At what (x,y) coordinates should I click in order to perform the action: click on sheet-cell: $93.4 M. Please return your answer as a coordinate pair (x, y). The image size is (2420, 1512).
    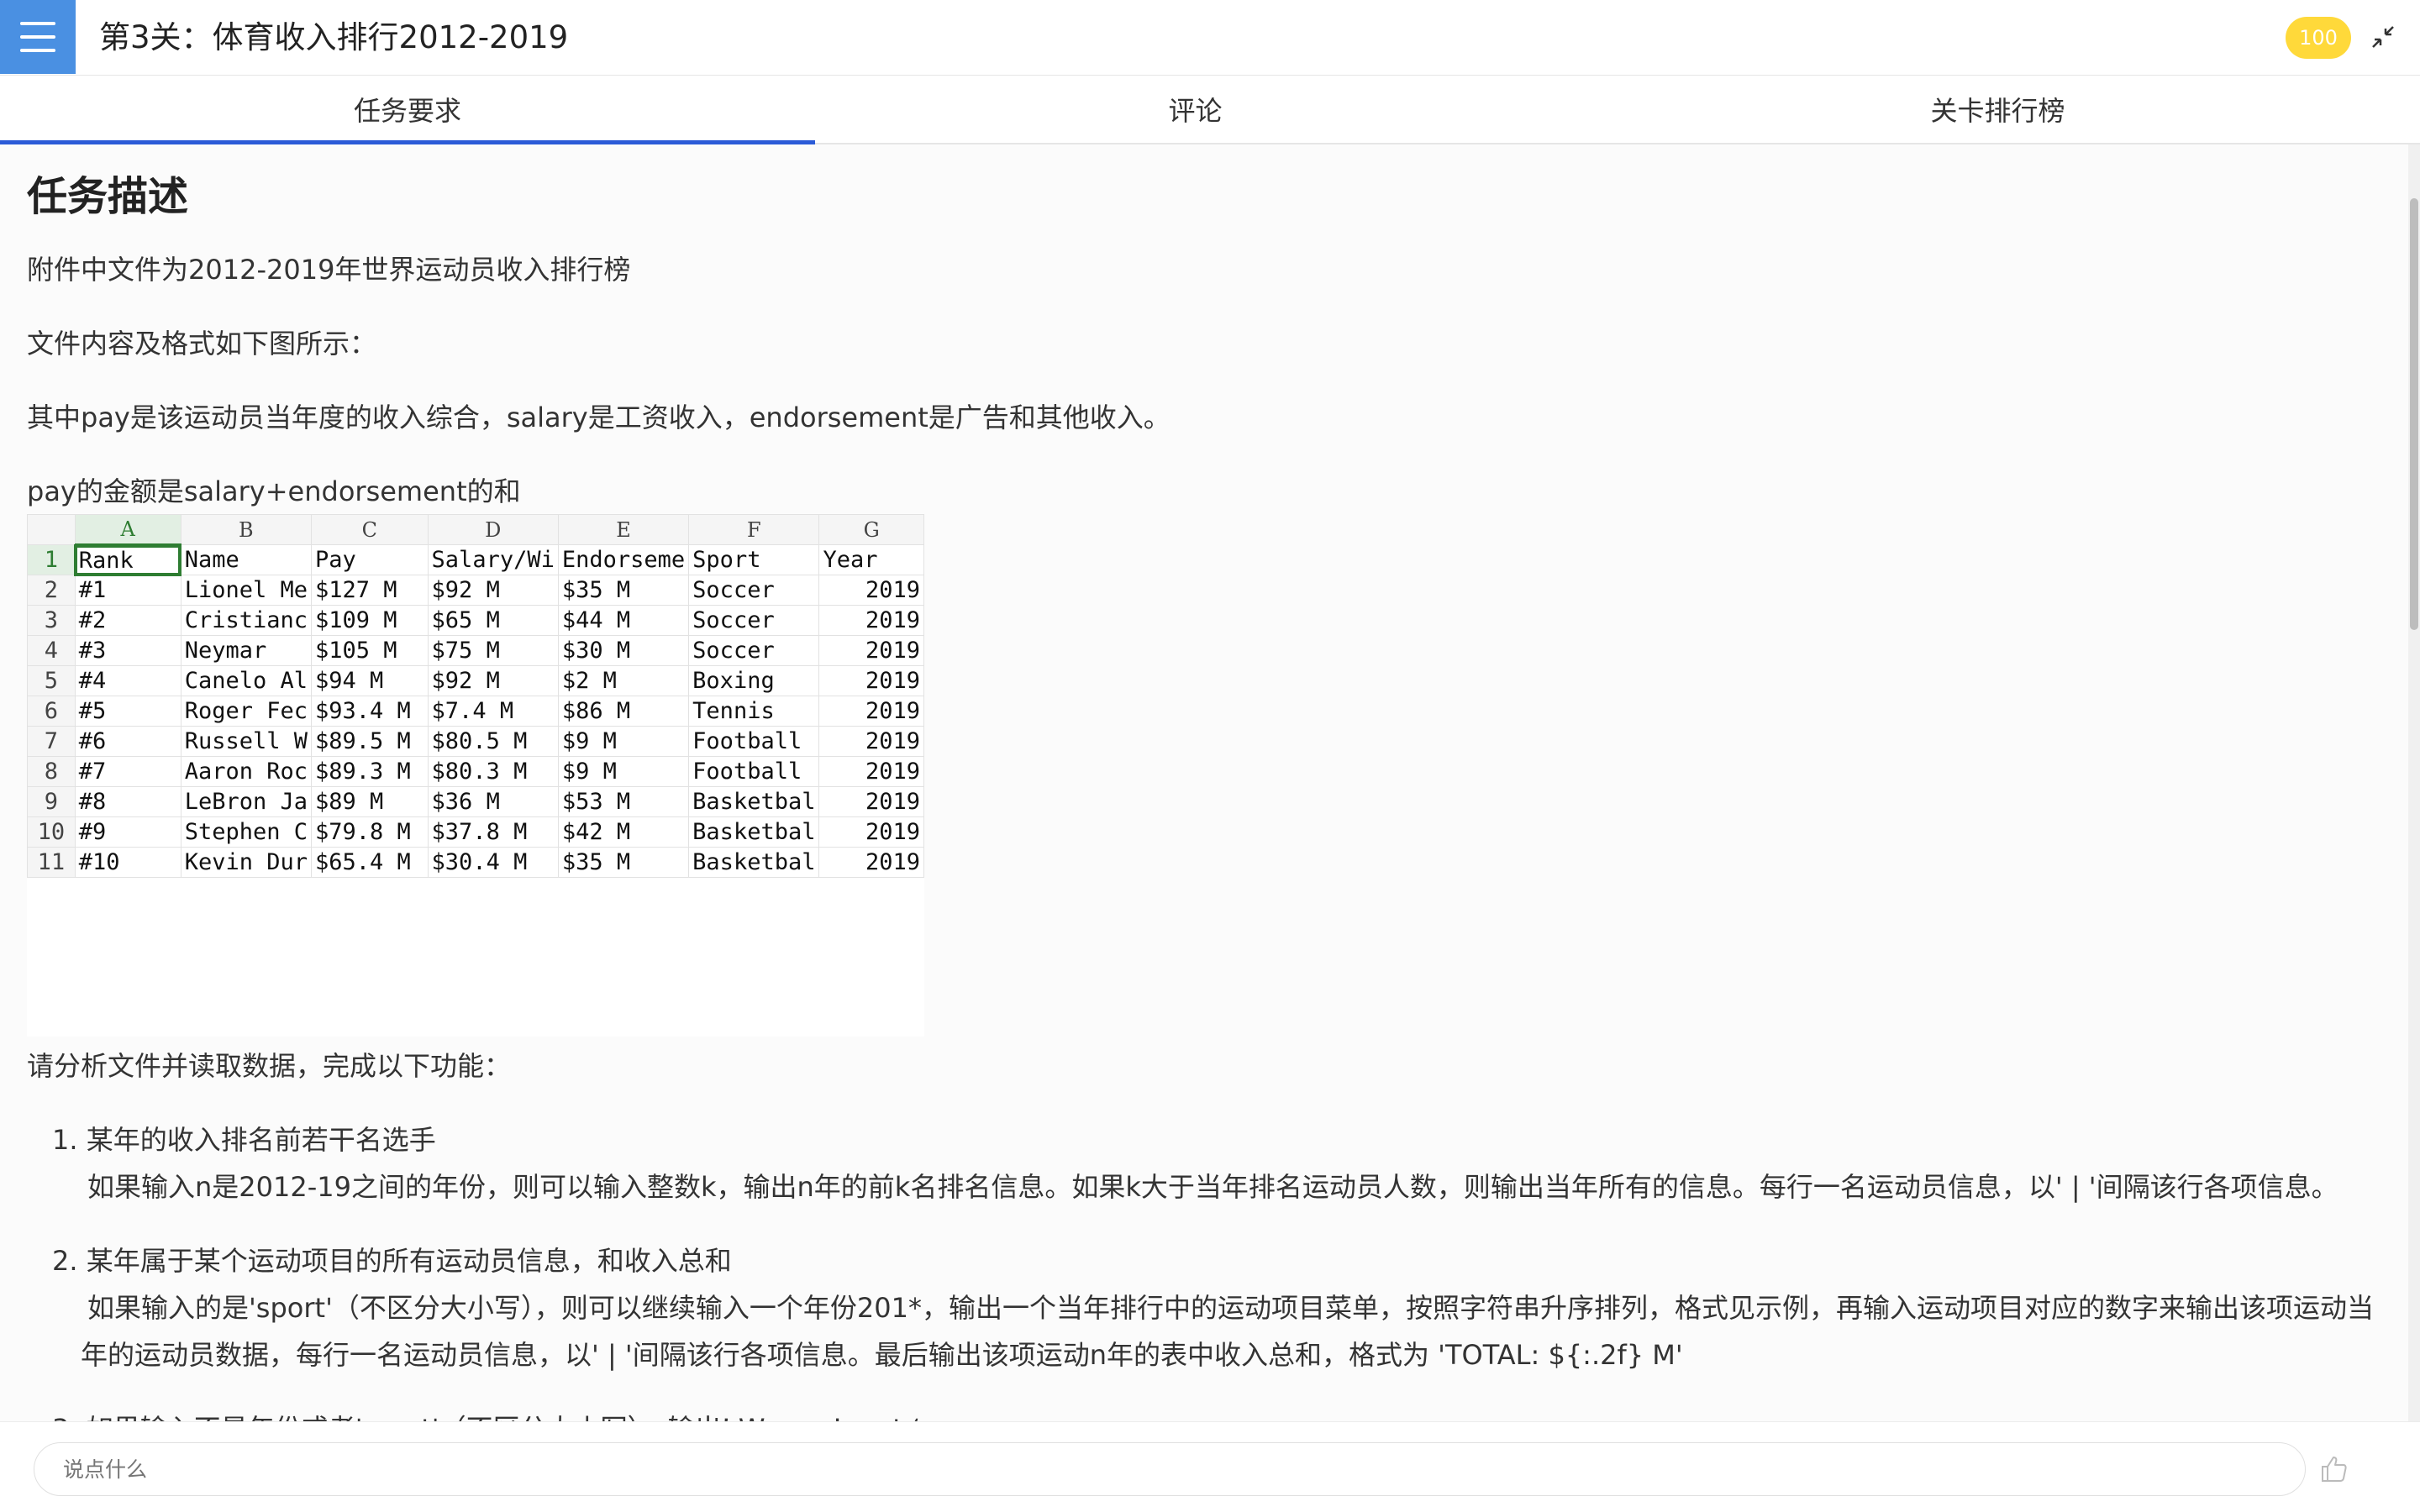
    Looking at the image, I should click on (370, 711).